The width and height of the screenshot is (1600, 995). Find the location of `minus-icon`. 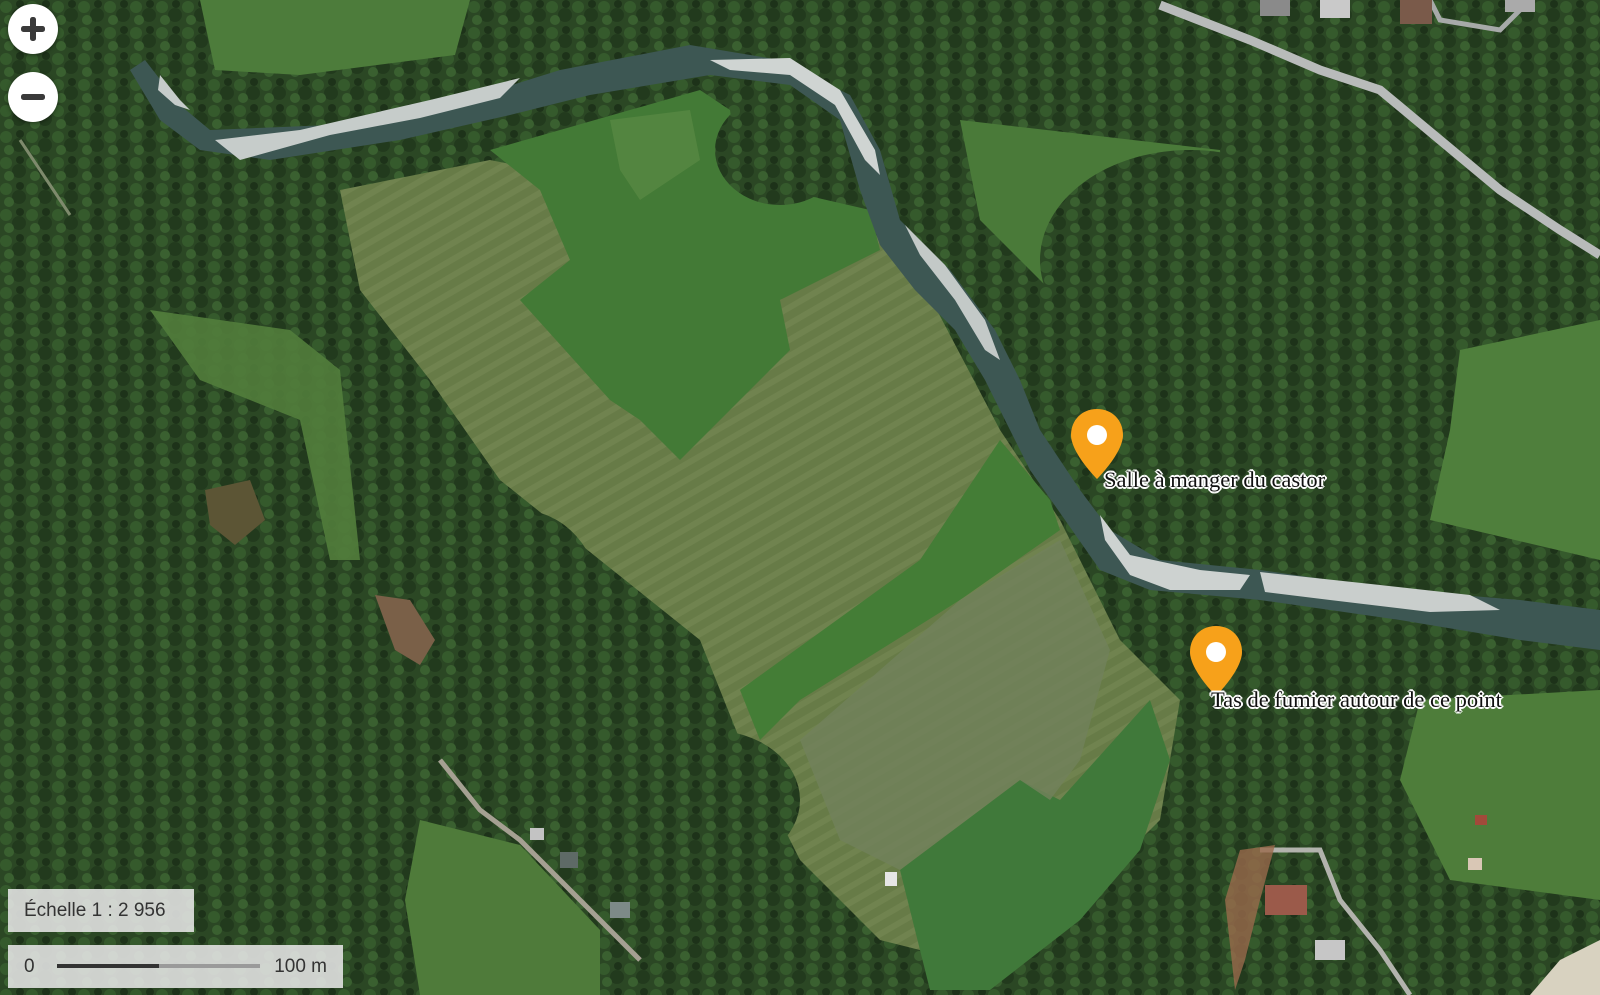

minus-icon is located at coordinates (33, 97).